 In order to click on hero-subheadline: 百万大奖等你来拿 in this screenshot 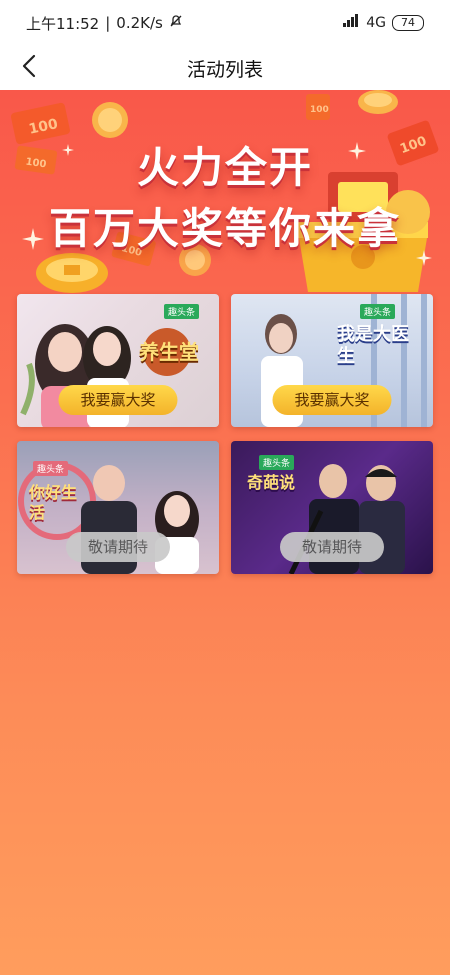, I will do `click(224, 228)`.